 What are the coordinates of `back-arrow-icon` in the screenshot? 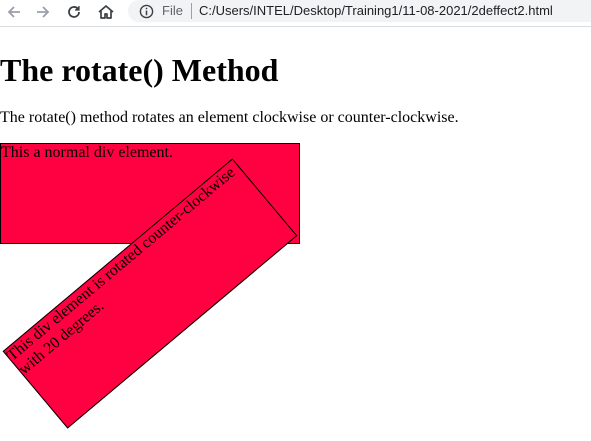 It's located at (13, 12).